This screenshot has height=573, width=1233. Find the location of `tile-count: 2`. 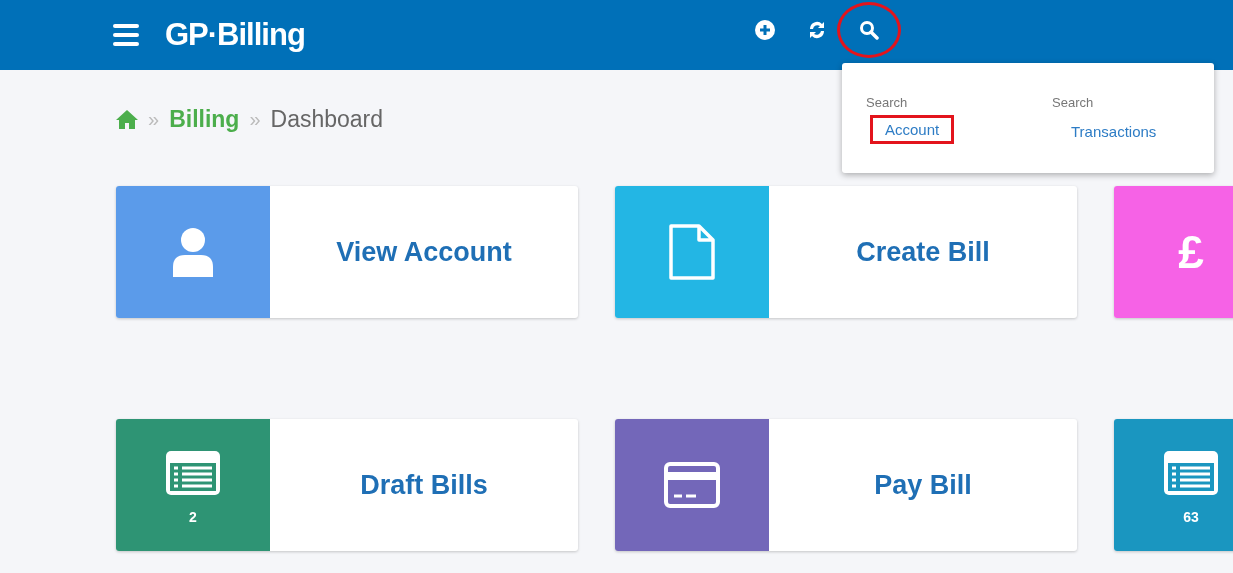

tile-count: 2 is located at coordinates (193, 517).